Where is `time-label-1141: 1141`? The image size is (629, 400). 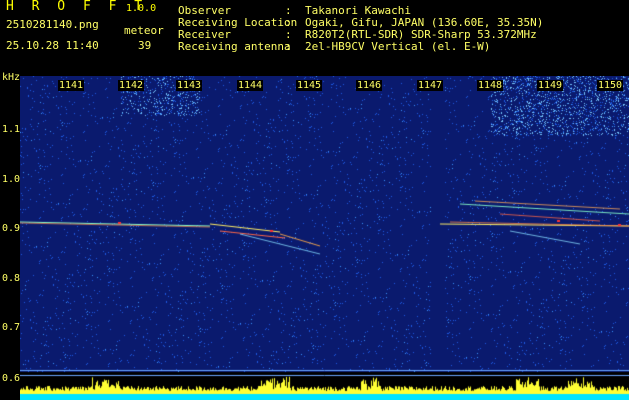 time-label-1141: 1141 is located at coordinates (71, 85).